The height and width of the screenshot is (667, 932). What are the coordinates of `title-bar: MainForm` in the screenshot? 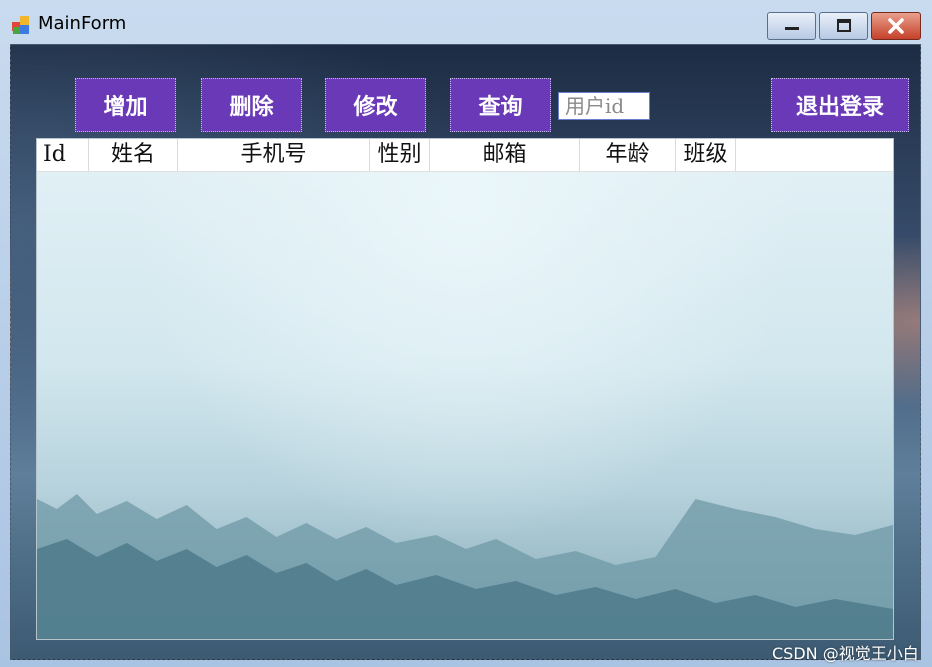 It's located at (466, 22).